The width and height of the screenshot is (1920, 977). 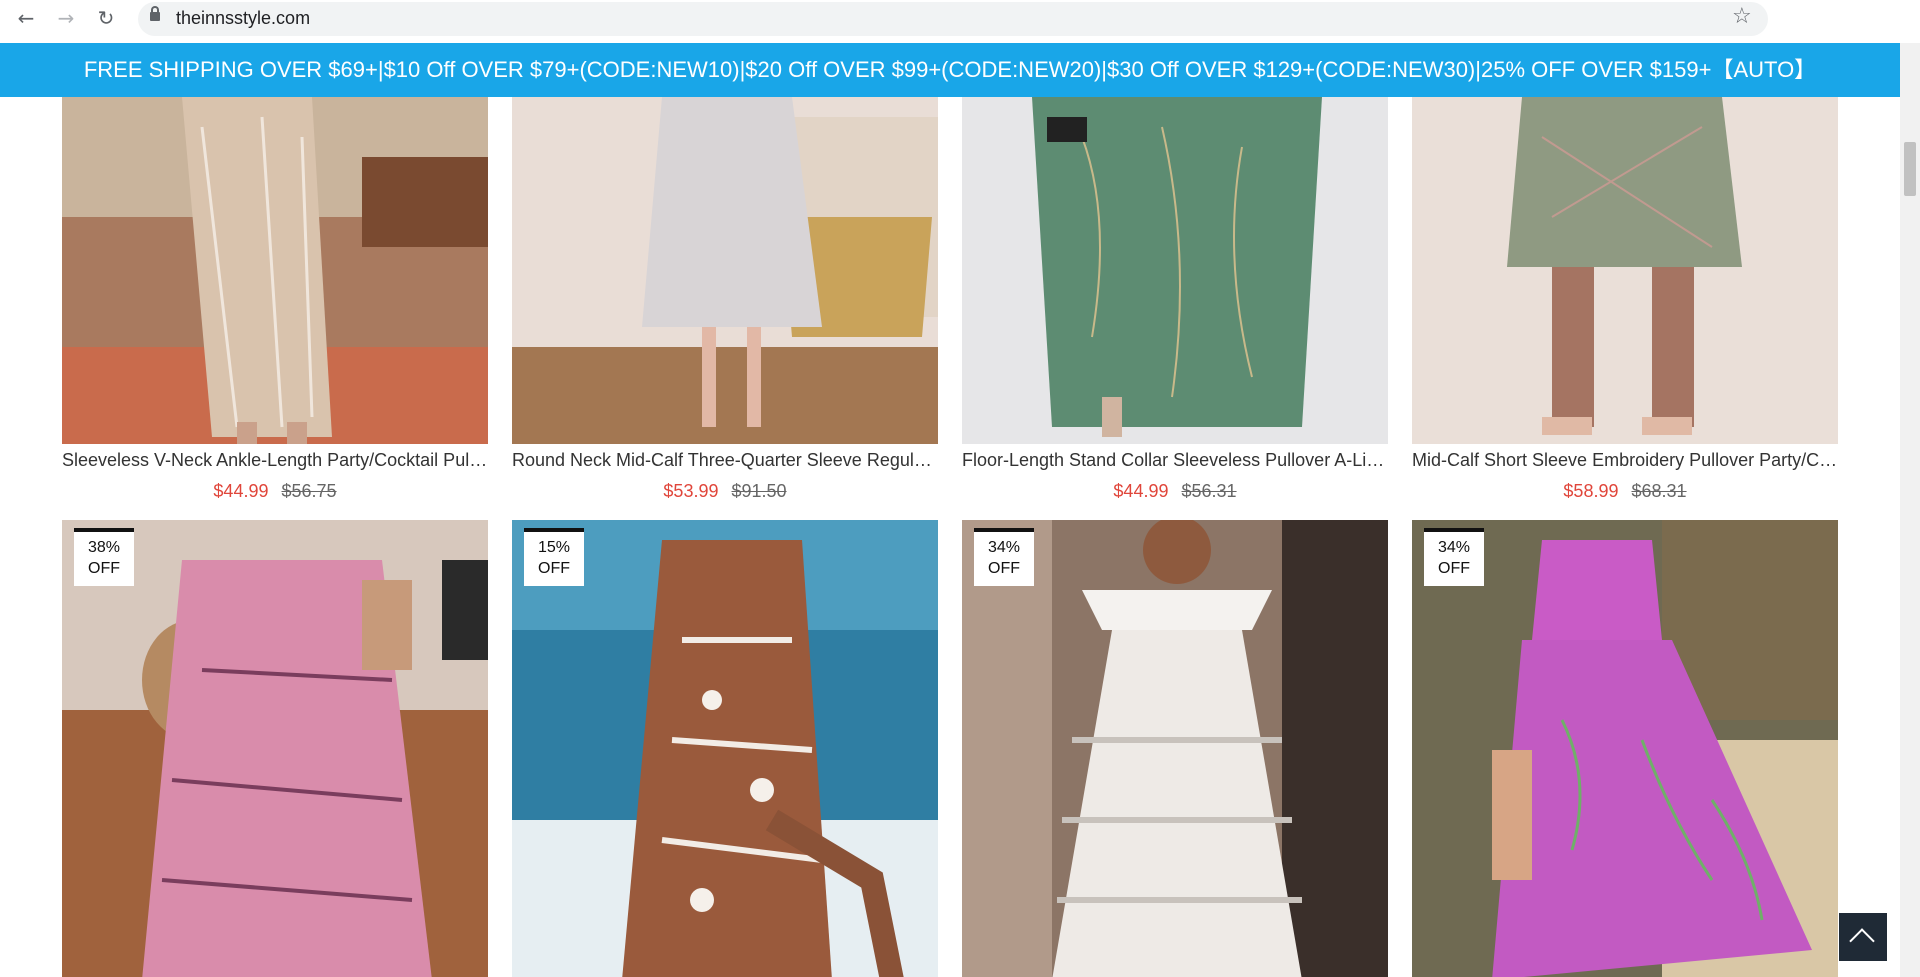 What do you see at coordinates (243, 18) in the screenshot?
I see `url-text: theinnsstyle.com` at bounding box center [243, 18].